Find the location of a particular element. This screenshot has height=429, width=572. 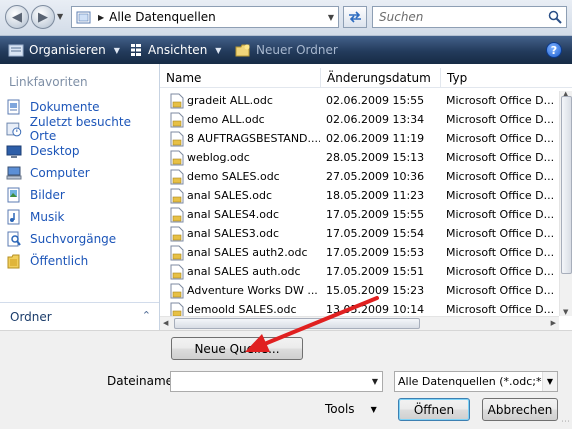

file-date-cell: 15.05.2009 15:23 is located at coordinates (375, 290).